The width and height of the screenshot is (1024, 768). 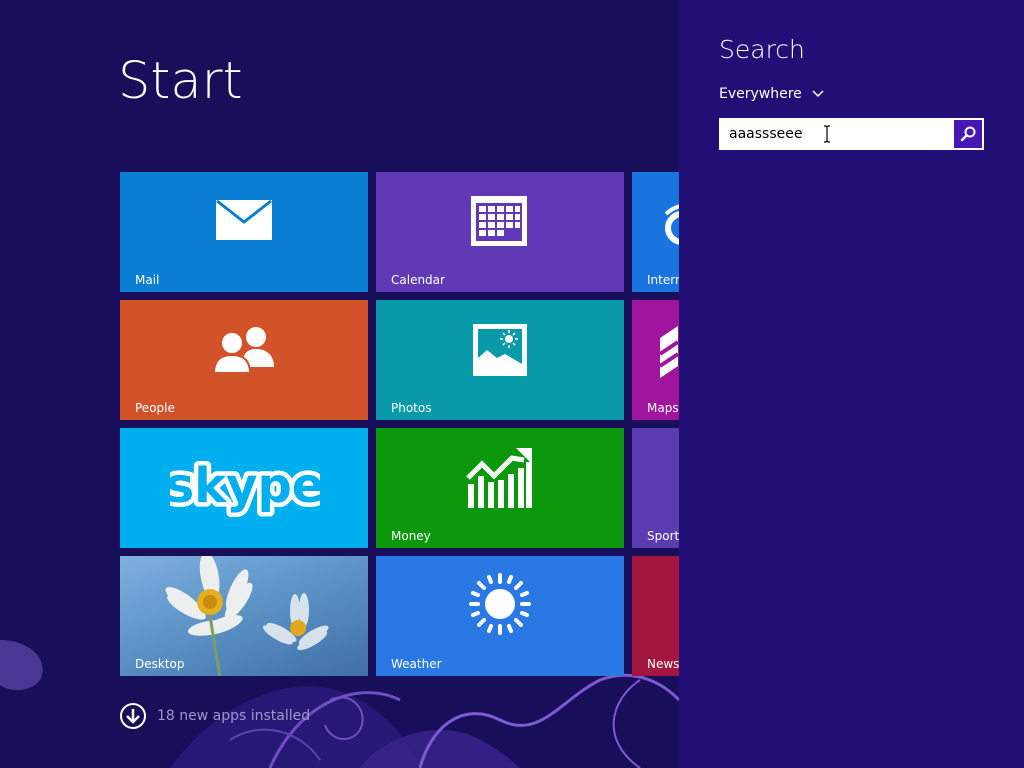 I want to click on tile-label: Intern, so click(x=663, y=280).